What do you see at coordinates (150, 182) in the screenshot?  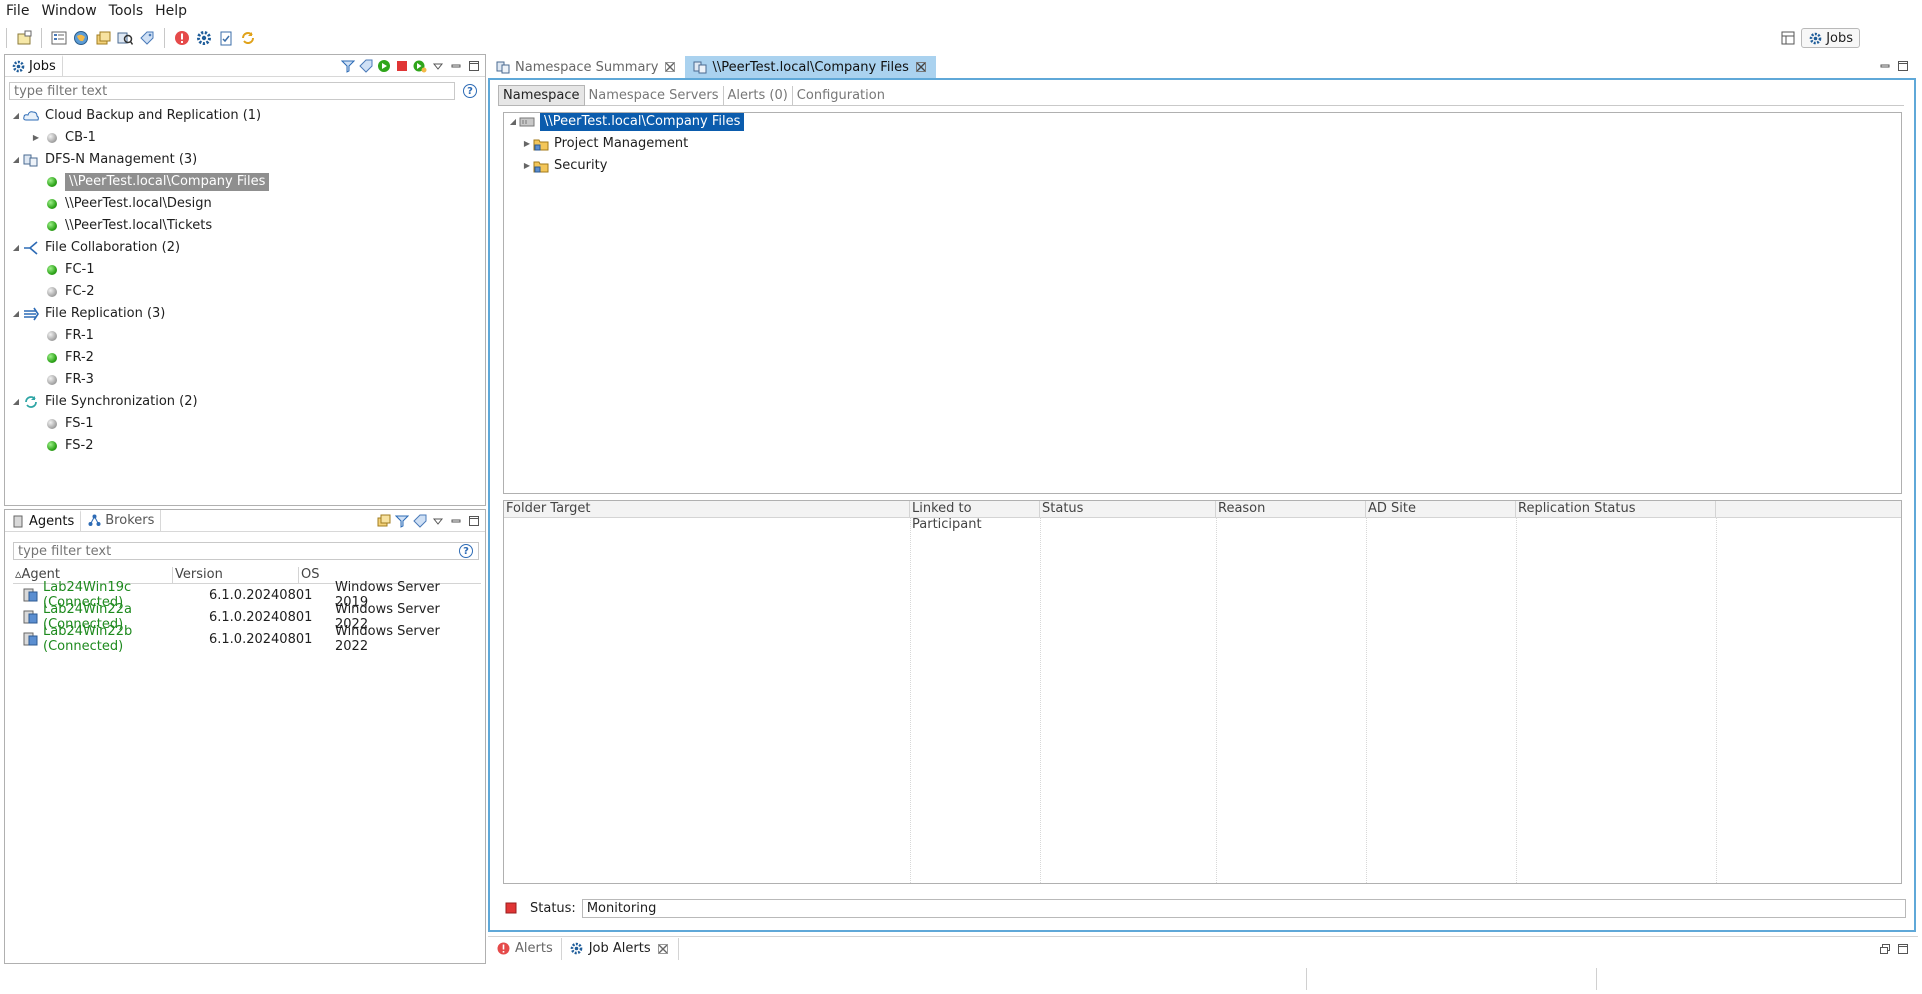 I see `job-item-row: \\PeerTest.local\Company Files` at bounding box center [150, 182].